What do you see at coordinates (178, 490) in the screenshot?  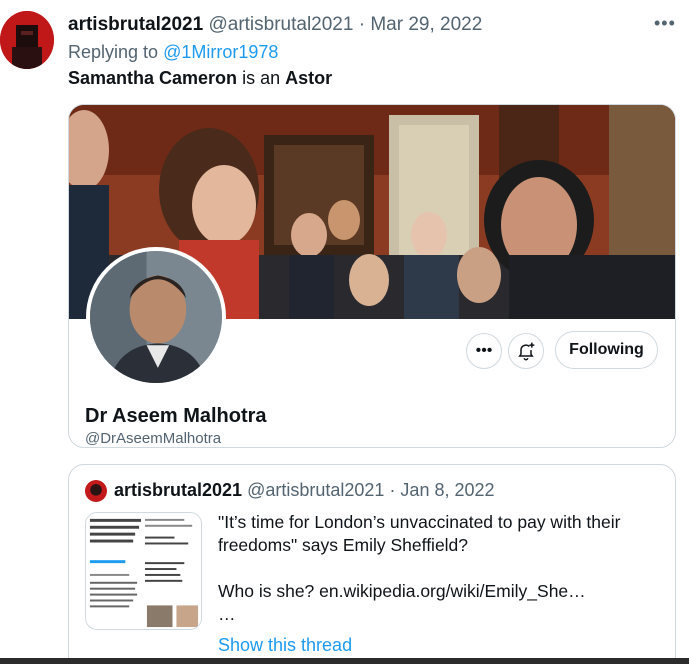 I see `quoted-author-name: artisbrutal2021` at bounding box center [178, 490].